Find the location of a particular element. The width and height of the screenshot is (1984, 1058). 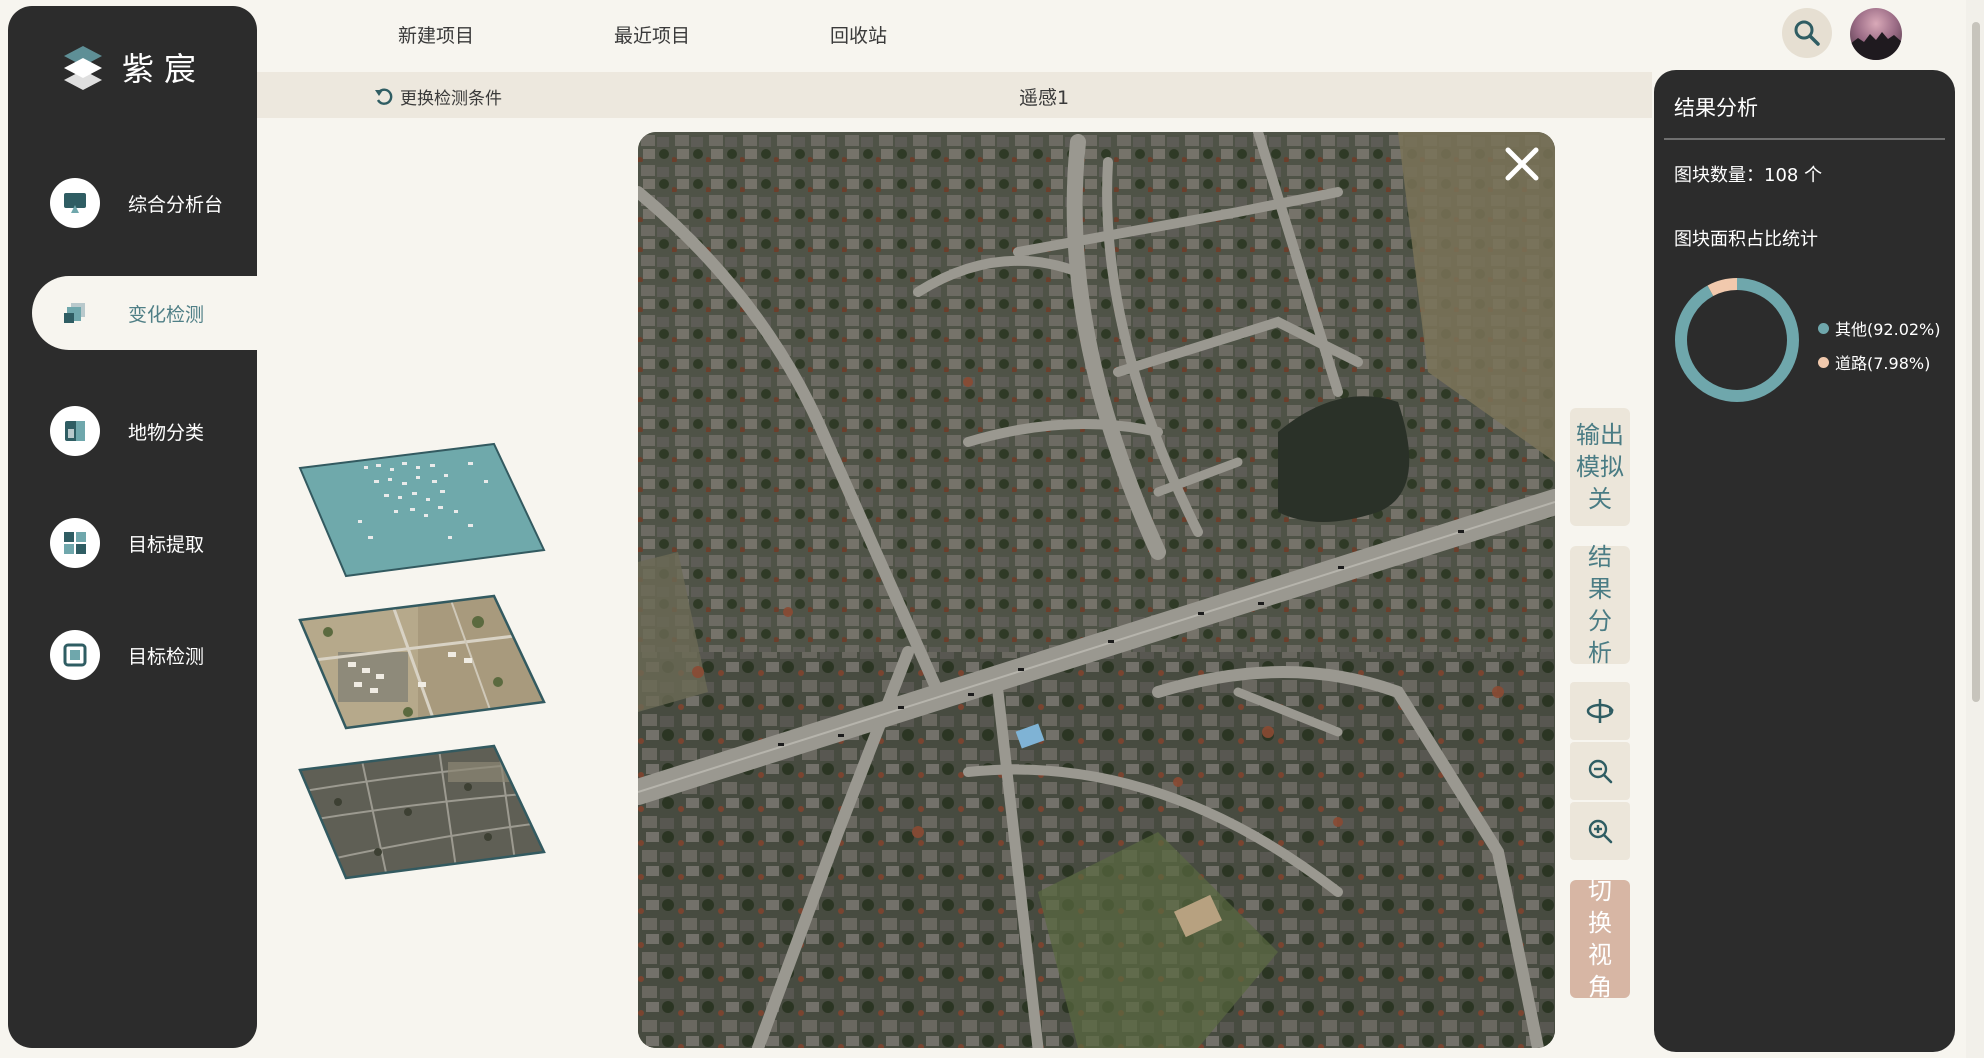

monitor-icon is located at coordinates (75, 203).